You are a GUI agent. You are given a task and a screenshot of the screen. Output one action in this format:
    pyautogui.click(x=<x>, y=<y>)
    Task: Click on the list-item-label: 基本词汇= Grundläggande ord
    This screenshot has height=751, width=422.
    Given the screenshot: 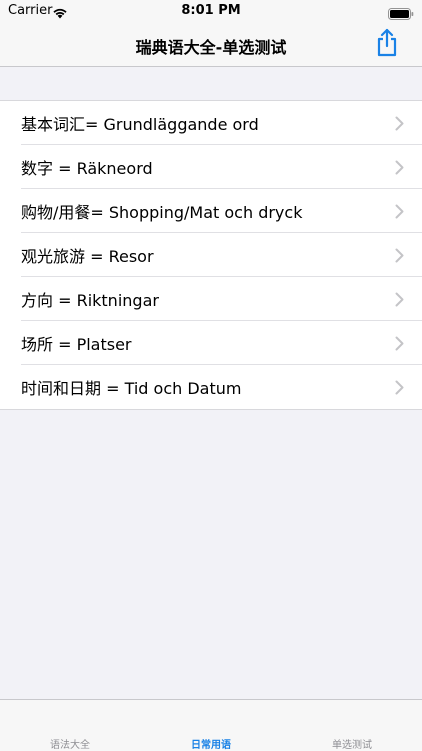 What is the action you would take?
    pyautogui.click(x=140, y=124)
    